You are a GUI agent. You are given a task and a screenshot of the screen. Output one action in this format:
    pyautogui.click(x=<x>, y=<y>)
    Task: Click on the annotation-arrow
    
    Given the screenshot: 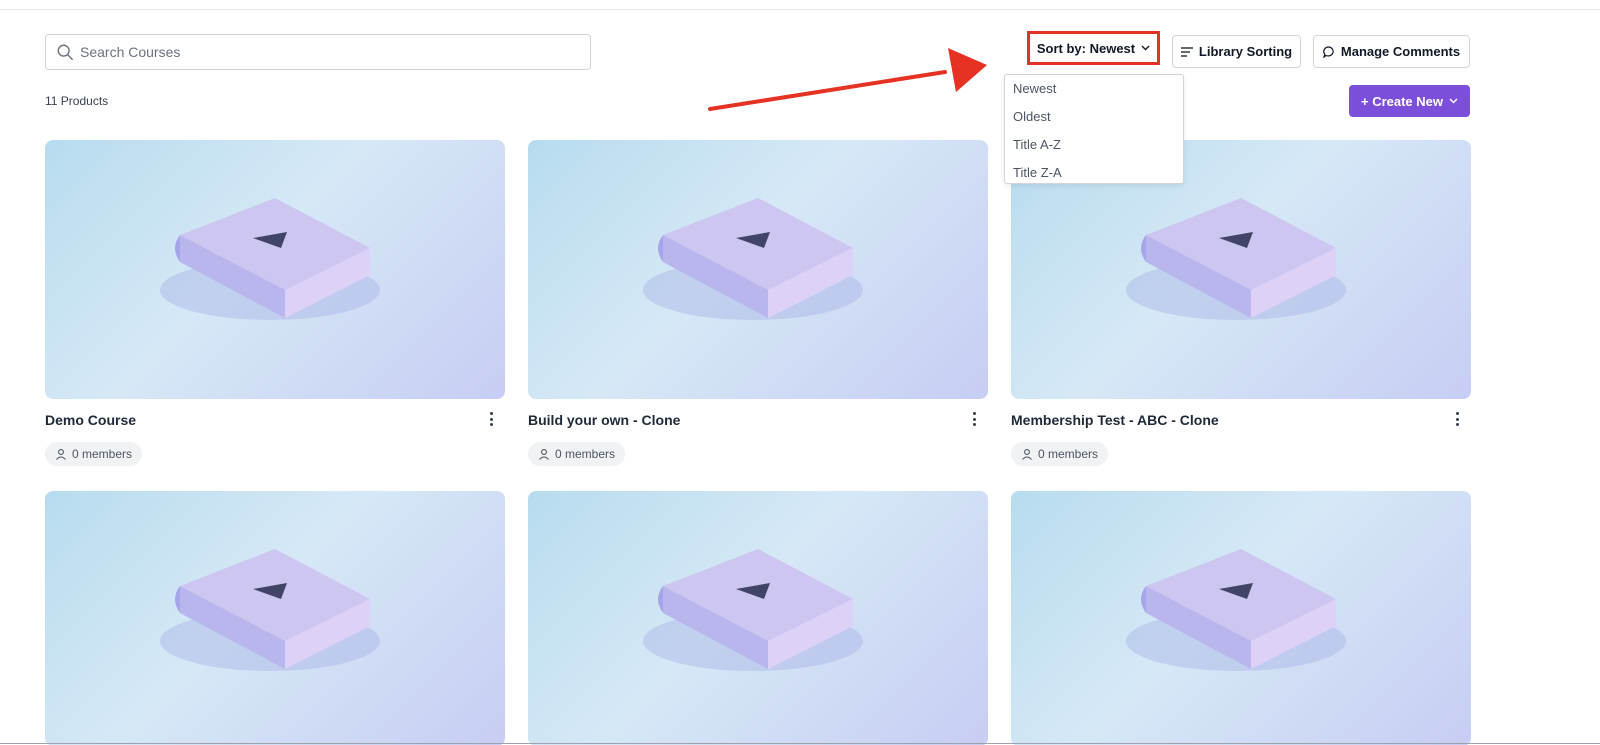 What is the action you would take?
    pyautogui.click(x=847, y=79)
    